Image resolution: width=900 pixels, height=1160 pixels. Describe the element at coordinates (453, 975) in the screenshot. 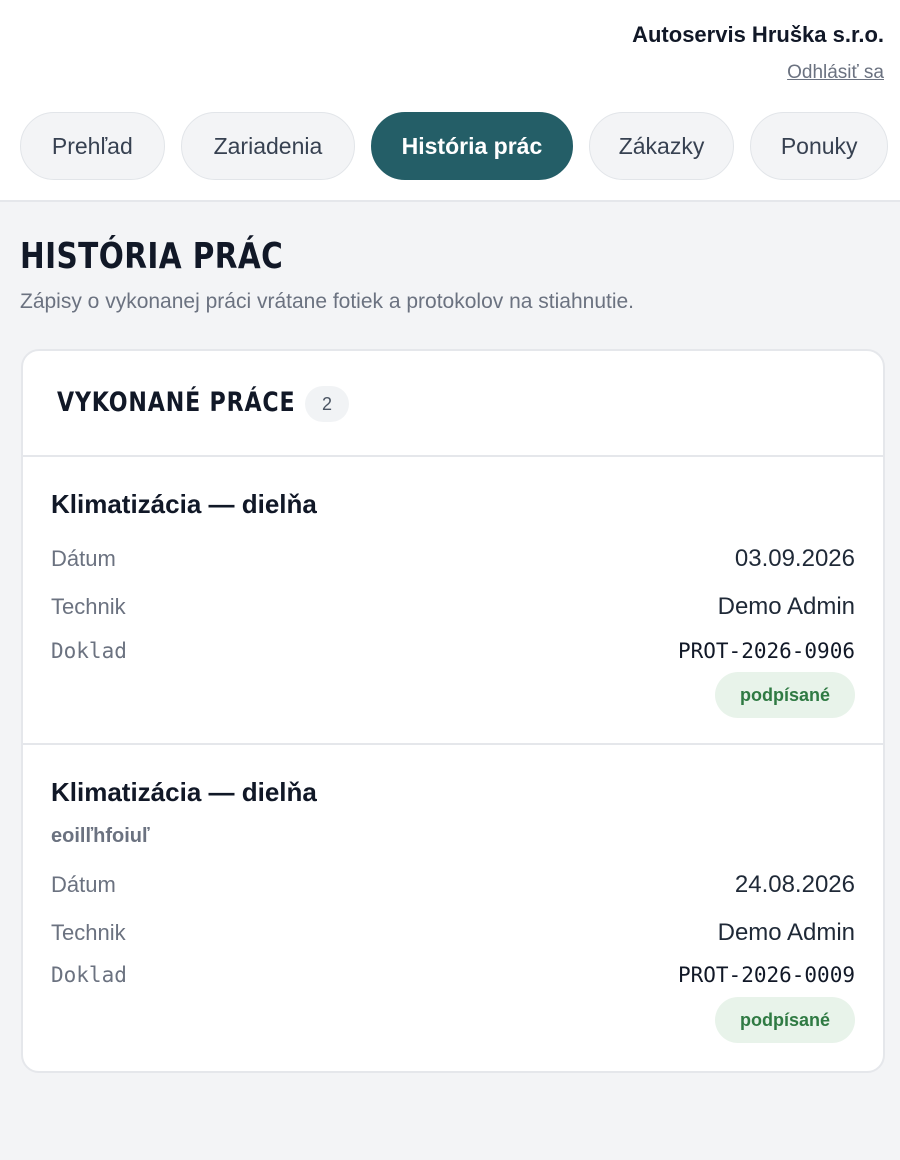

I see `document-row: Doklad PROT-2026-0009` at that location.